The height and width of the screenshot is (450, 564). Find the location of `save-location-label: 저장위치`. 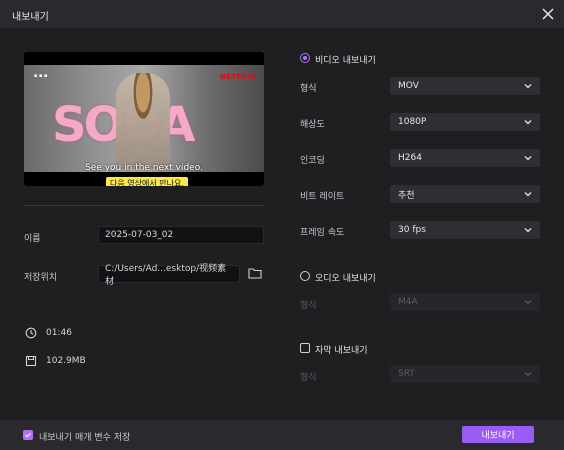

save-location-label: 저장위치 is located at coordinates (41, 278).